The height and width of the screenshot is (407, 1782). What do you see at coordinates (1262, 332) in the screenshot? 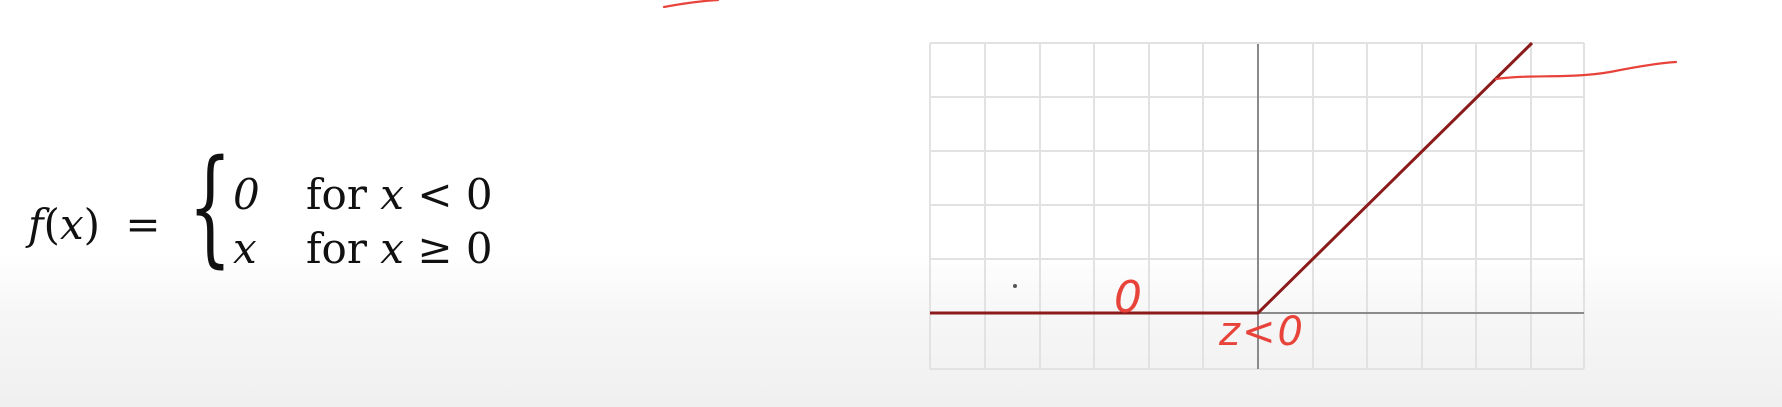
I see `z-less-than-zero-annotation: z<0` at bounding box center [1262, 332].